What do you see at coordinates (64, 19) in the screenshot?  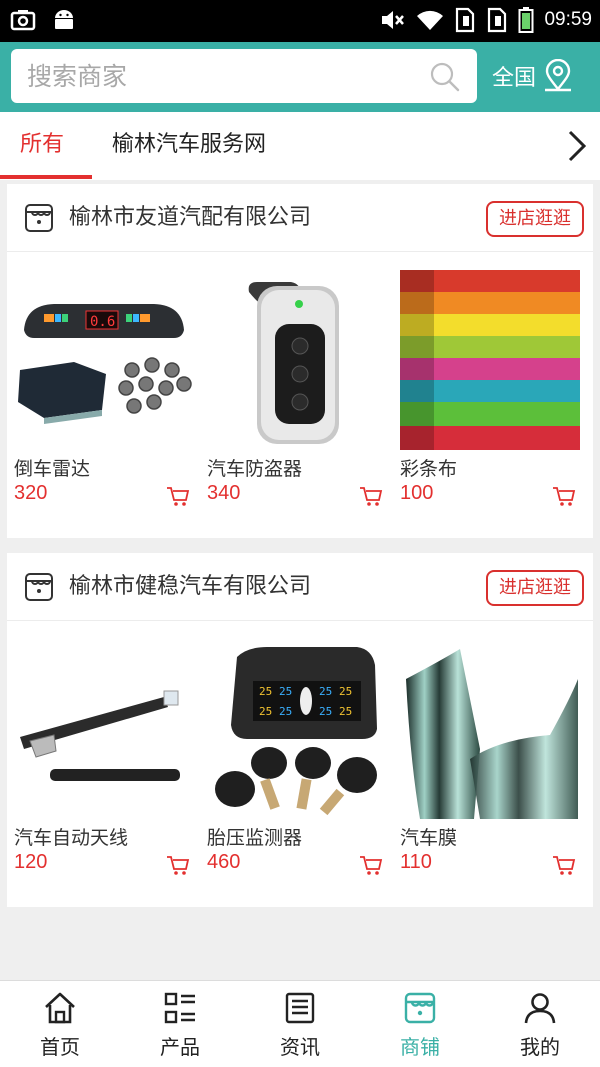 I see `android-icon` at bounding box center [64, 19].